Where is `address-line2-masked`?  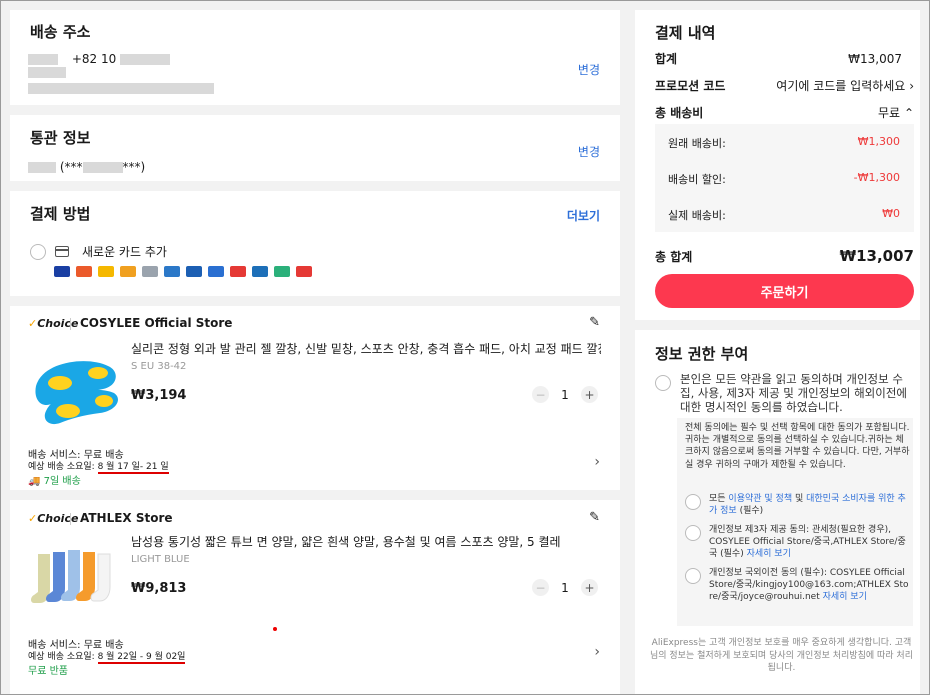 address-line2-masked is located at coordinates (121, 88).